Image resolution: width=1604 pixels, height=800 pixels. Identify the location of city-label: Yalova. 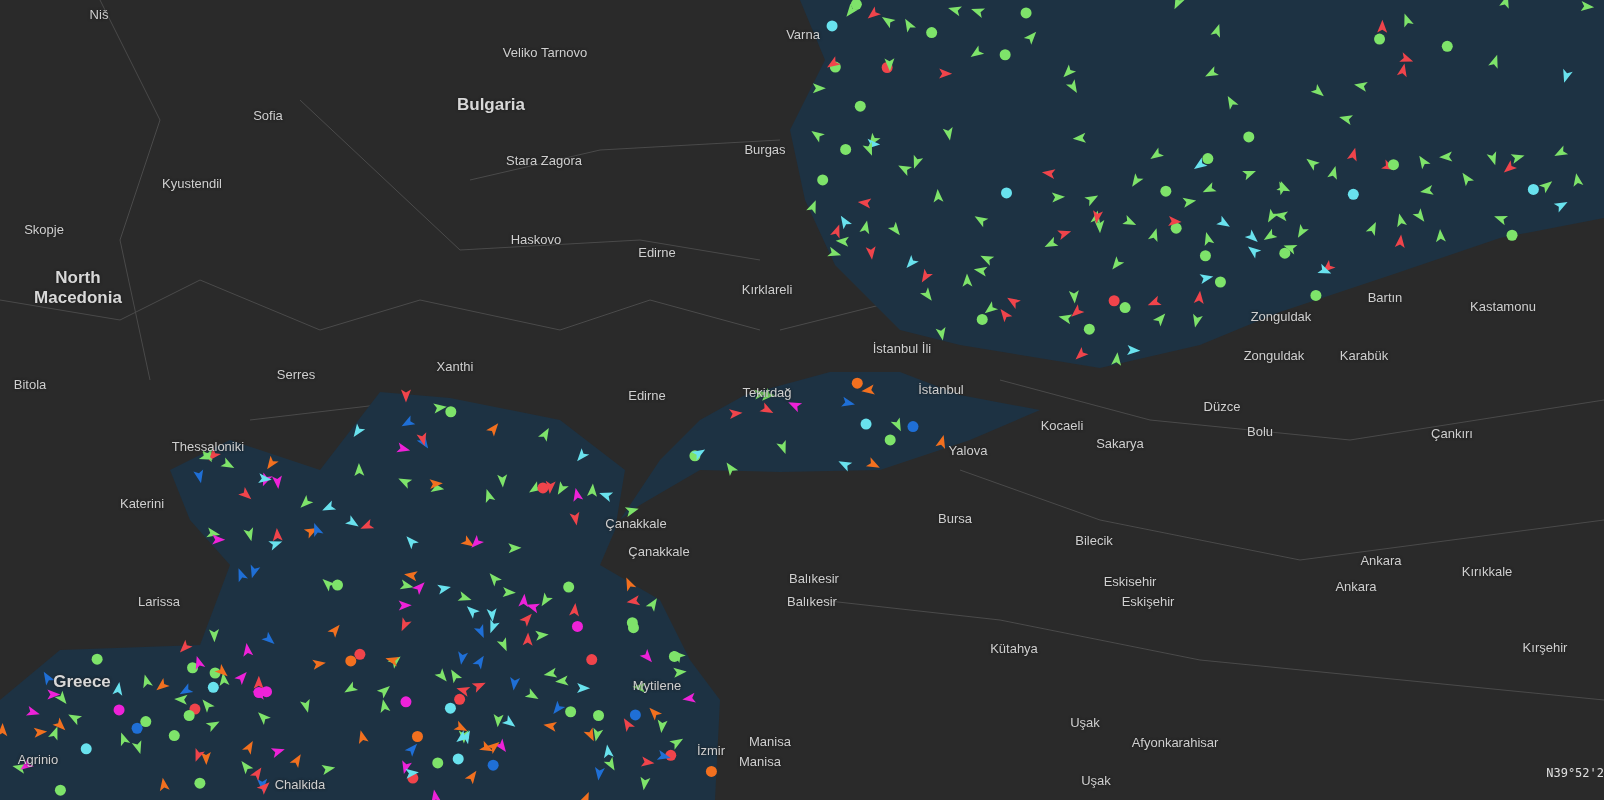
(968, 450).